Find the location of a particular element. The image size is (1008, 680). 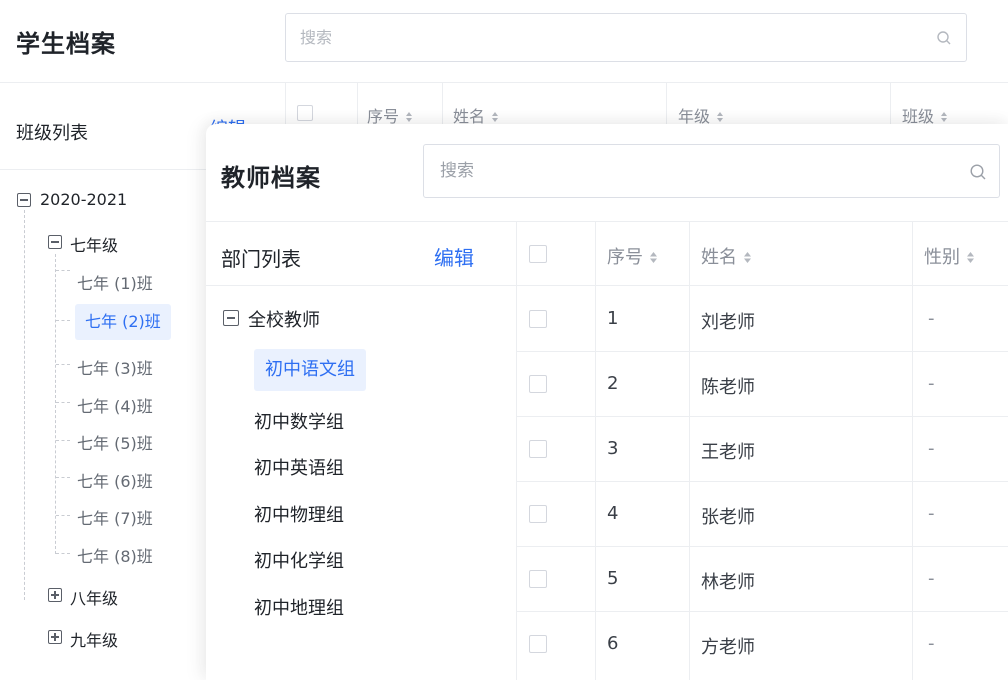

cell-name: 刘老师 is located at coordinates (728, 322).